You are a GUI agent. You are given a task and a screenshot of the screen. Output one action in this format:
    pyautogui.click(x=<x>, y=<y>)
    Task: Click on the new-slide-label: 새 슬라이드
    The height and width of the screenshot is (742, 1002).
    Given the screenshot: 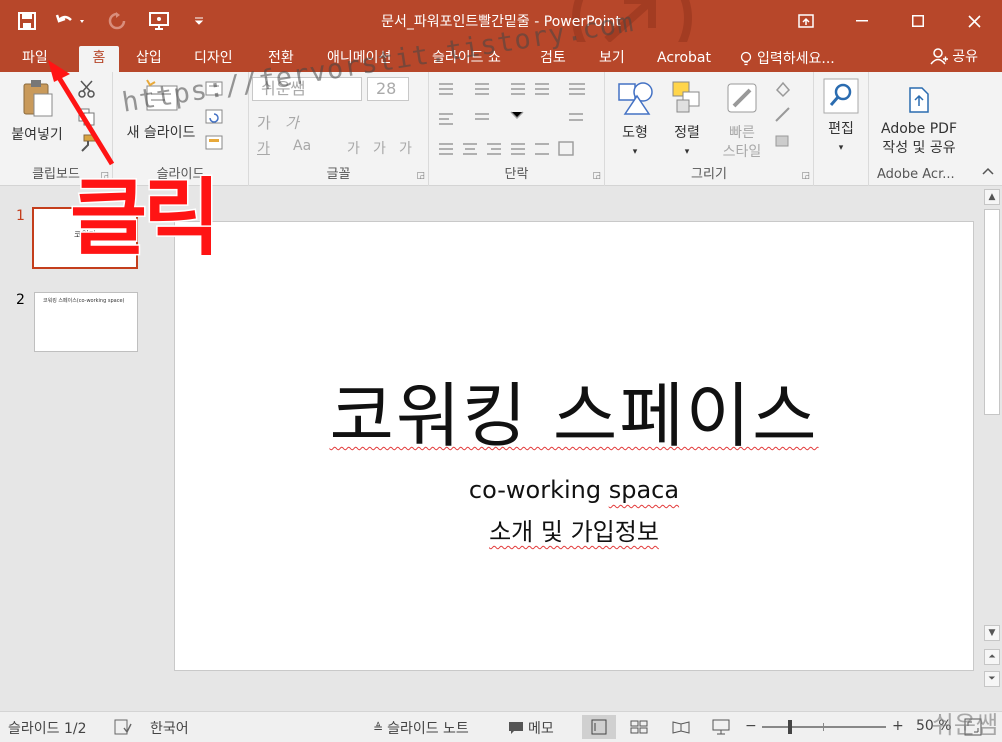 What is the action you would take?
    pyautogui.click(x=161, y=133)
    